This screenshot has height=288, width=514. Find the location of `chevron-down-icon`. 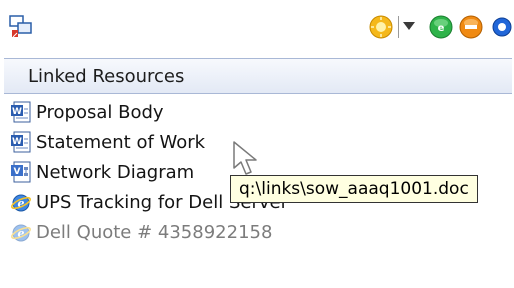

chevron-down-icon is located at coordinates (409, 26).